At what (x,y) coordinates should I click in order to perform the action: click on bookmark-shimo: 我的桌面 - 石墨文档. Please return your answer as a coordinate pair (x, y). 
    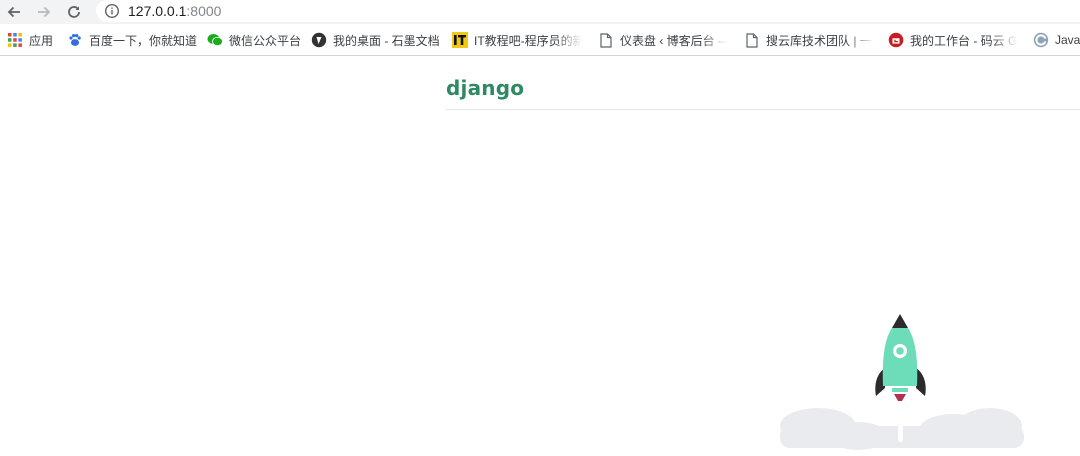
    Looking at the image, I should click on (375, 40).